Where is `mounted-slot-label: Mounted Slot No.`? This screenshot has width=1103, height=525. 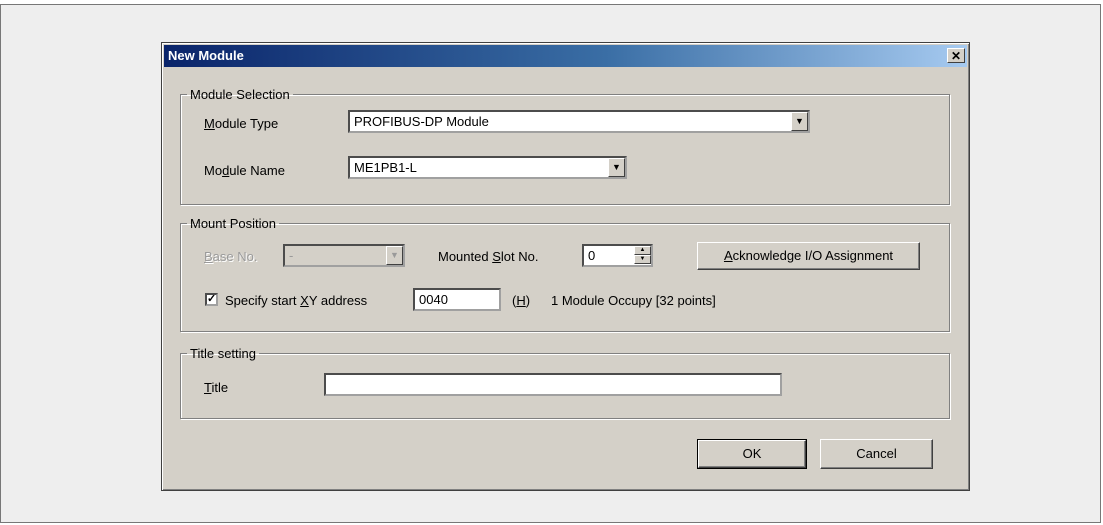
mounted-slot-label: Mounted Slot No. is located at coordinates (488, 256).